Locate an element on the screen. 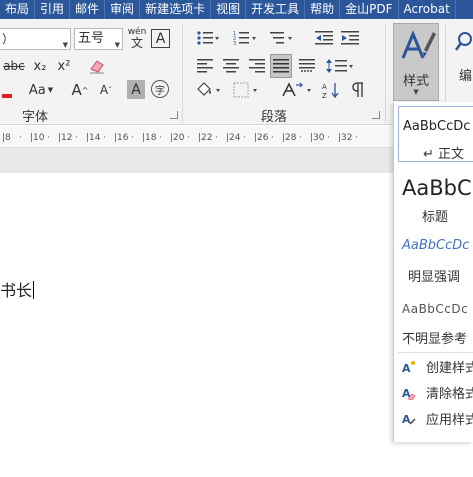 Image resolution: width=473 pixels, height=477 pixels. line-spacing-button is located at coordinates (340, 66).